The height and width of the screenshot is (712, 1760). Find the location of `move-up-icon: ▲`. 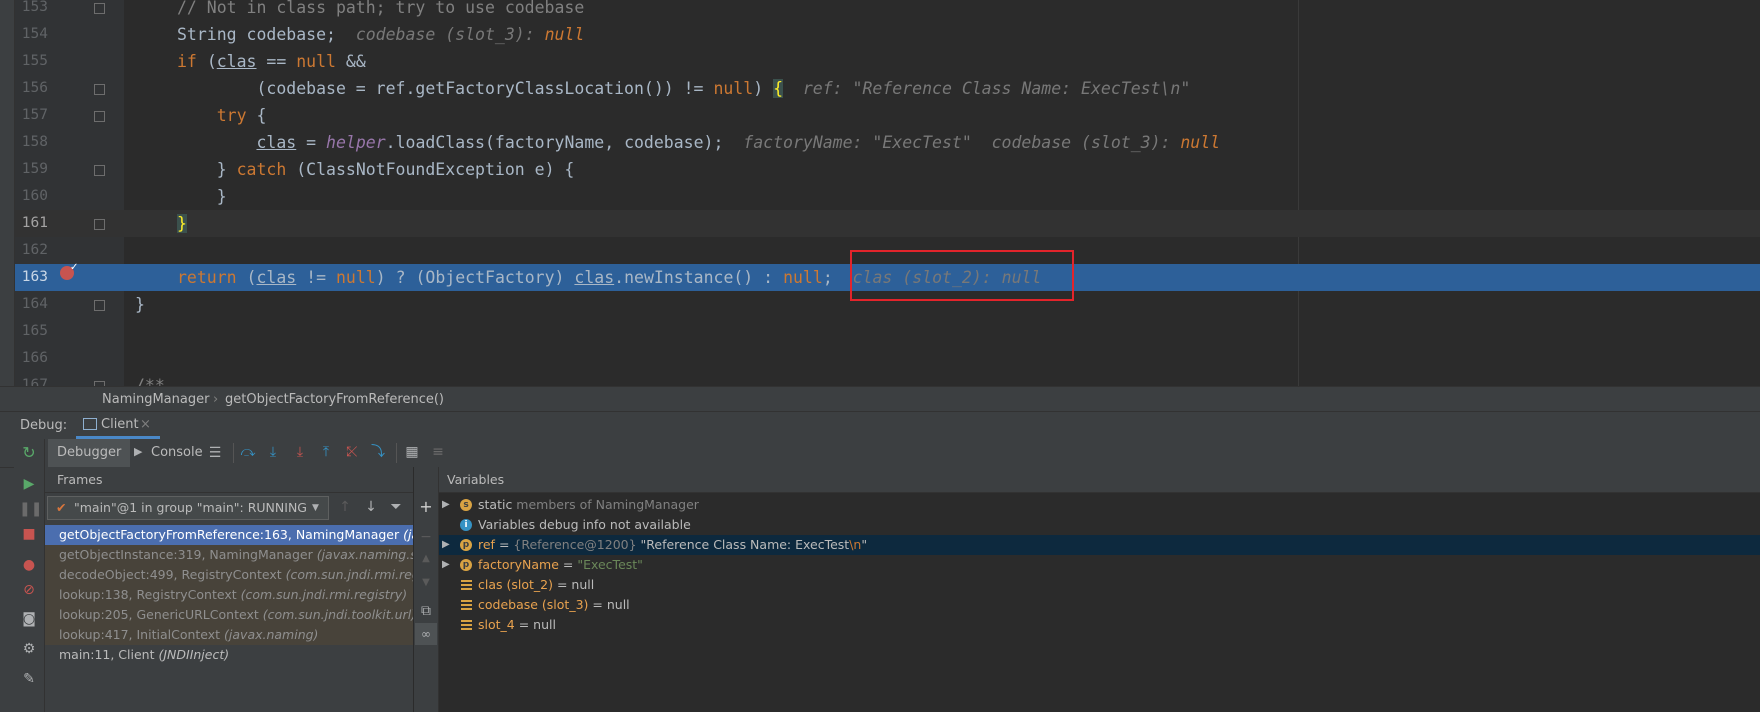

move-up-icon: ▲ is located at coordinates (426, 559).